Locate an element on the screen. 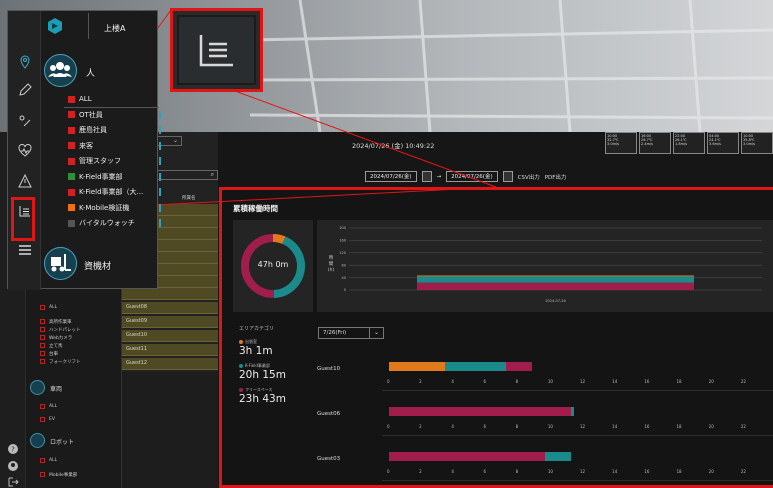 This screenshot has width=773, height=488. people-filter-item: バイタルウォッチ is located at coordinates (101, 223).